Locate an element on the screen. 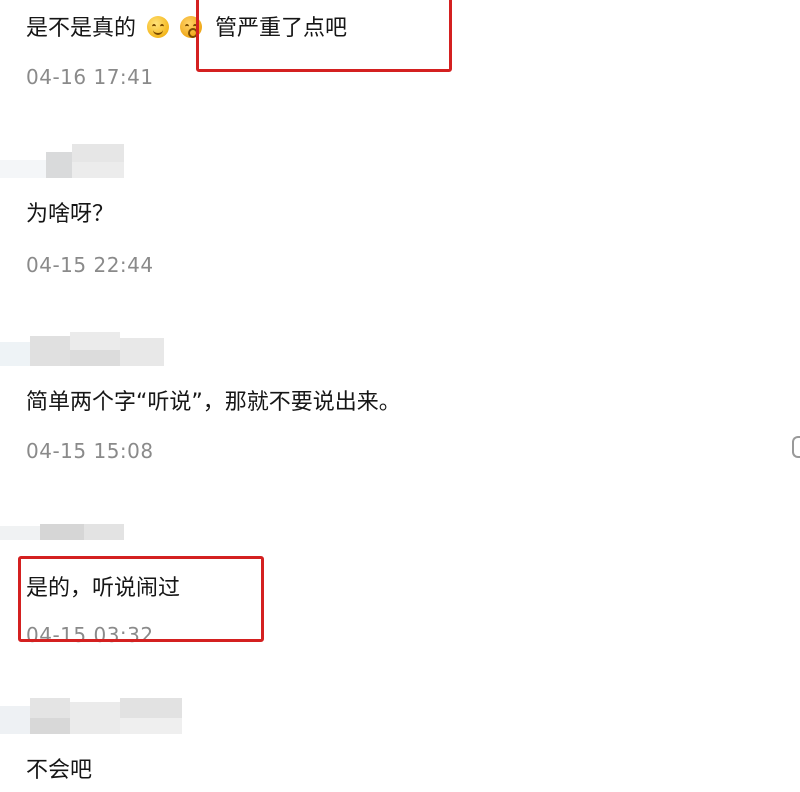  comment-text: 简单两个字“听说”，那就不要说出来。 is located at coordinates (213, 402).